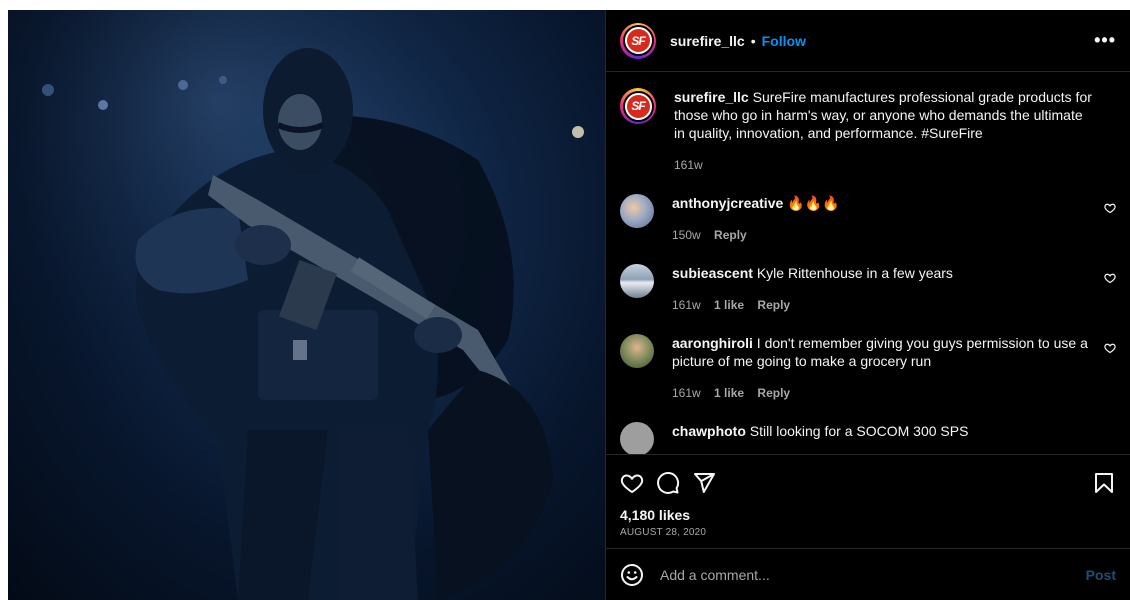 The image size is (1130, 600). I want to click on post-header: SF surefire_llc • Follow •••, so click(868, 41).